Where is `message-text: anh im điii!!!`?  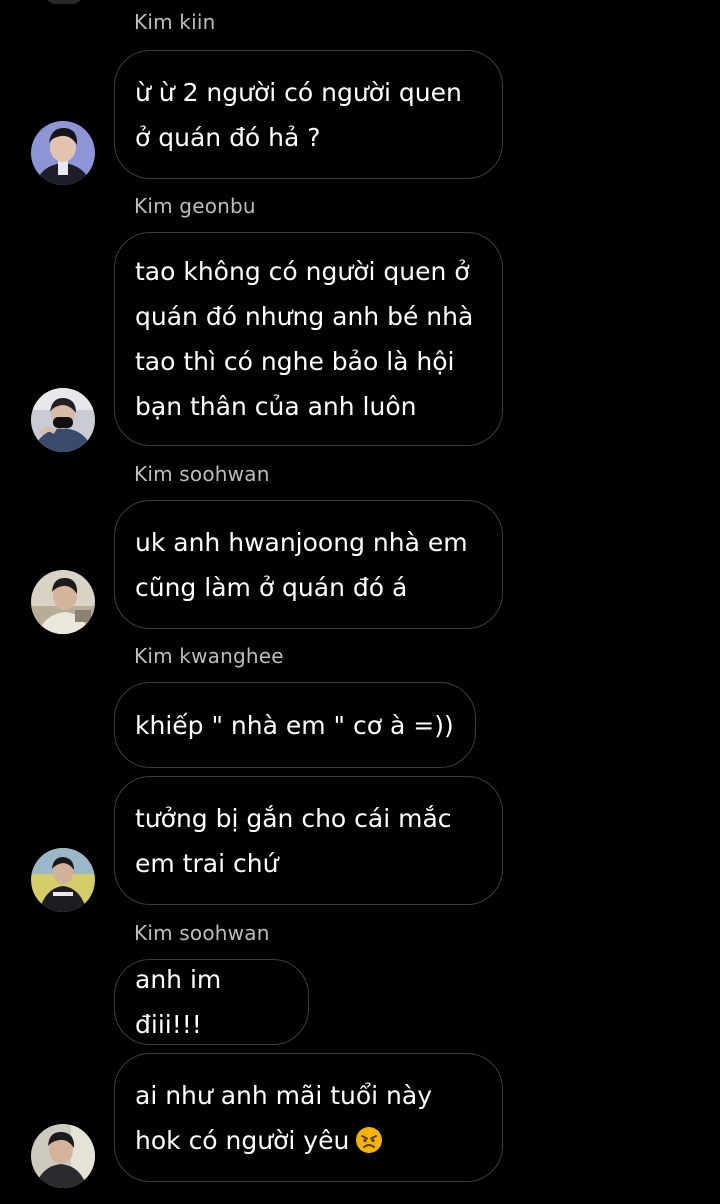
message-text: anh im điii!!! is located at coordinates (178, 1002).